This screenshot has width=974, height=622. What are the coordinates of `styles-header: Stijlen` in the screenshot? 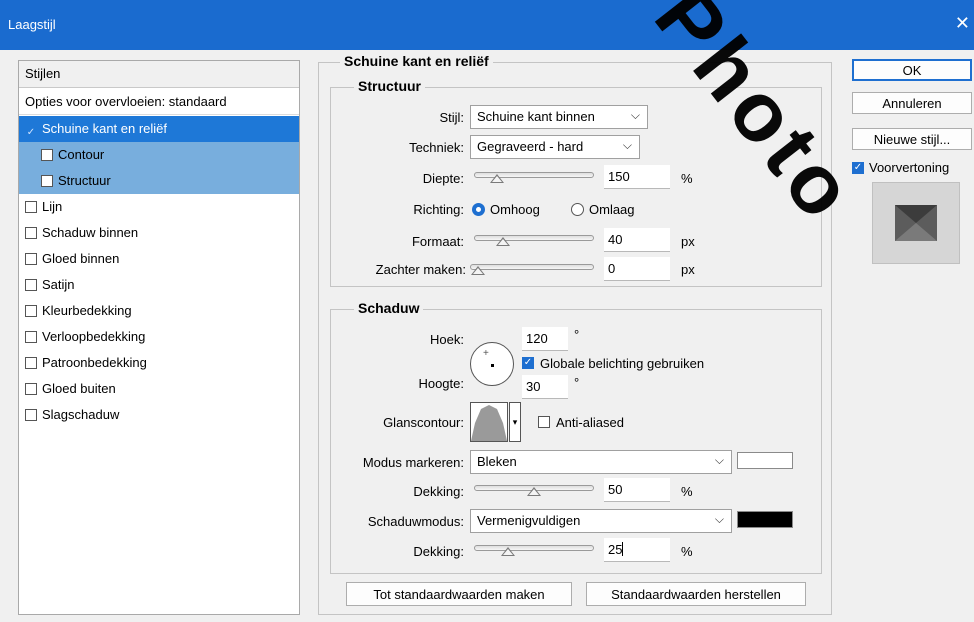 It's located at (159, 74).